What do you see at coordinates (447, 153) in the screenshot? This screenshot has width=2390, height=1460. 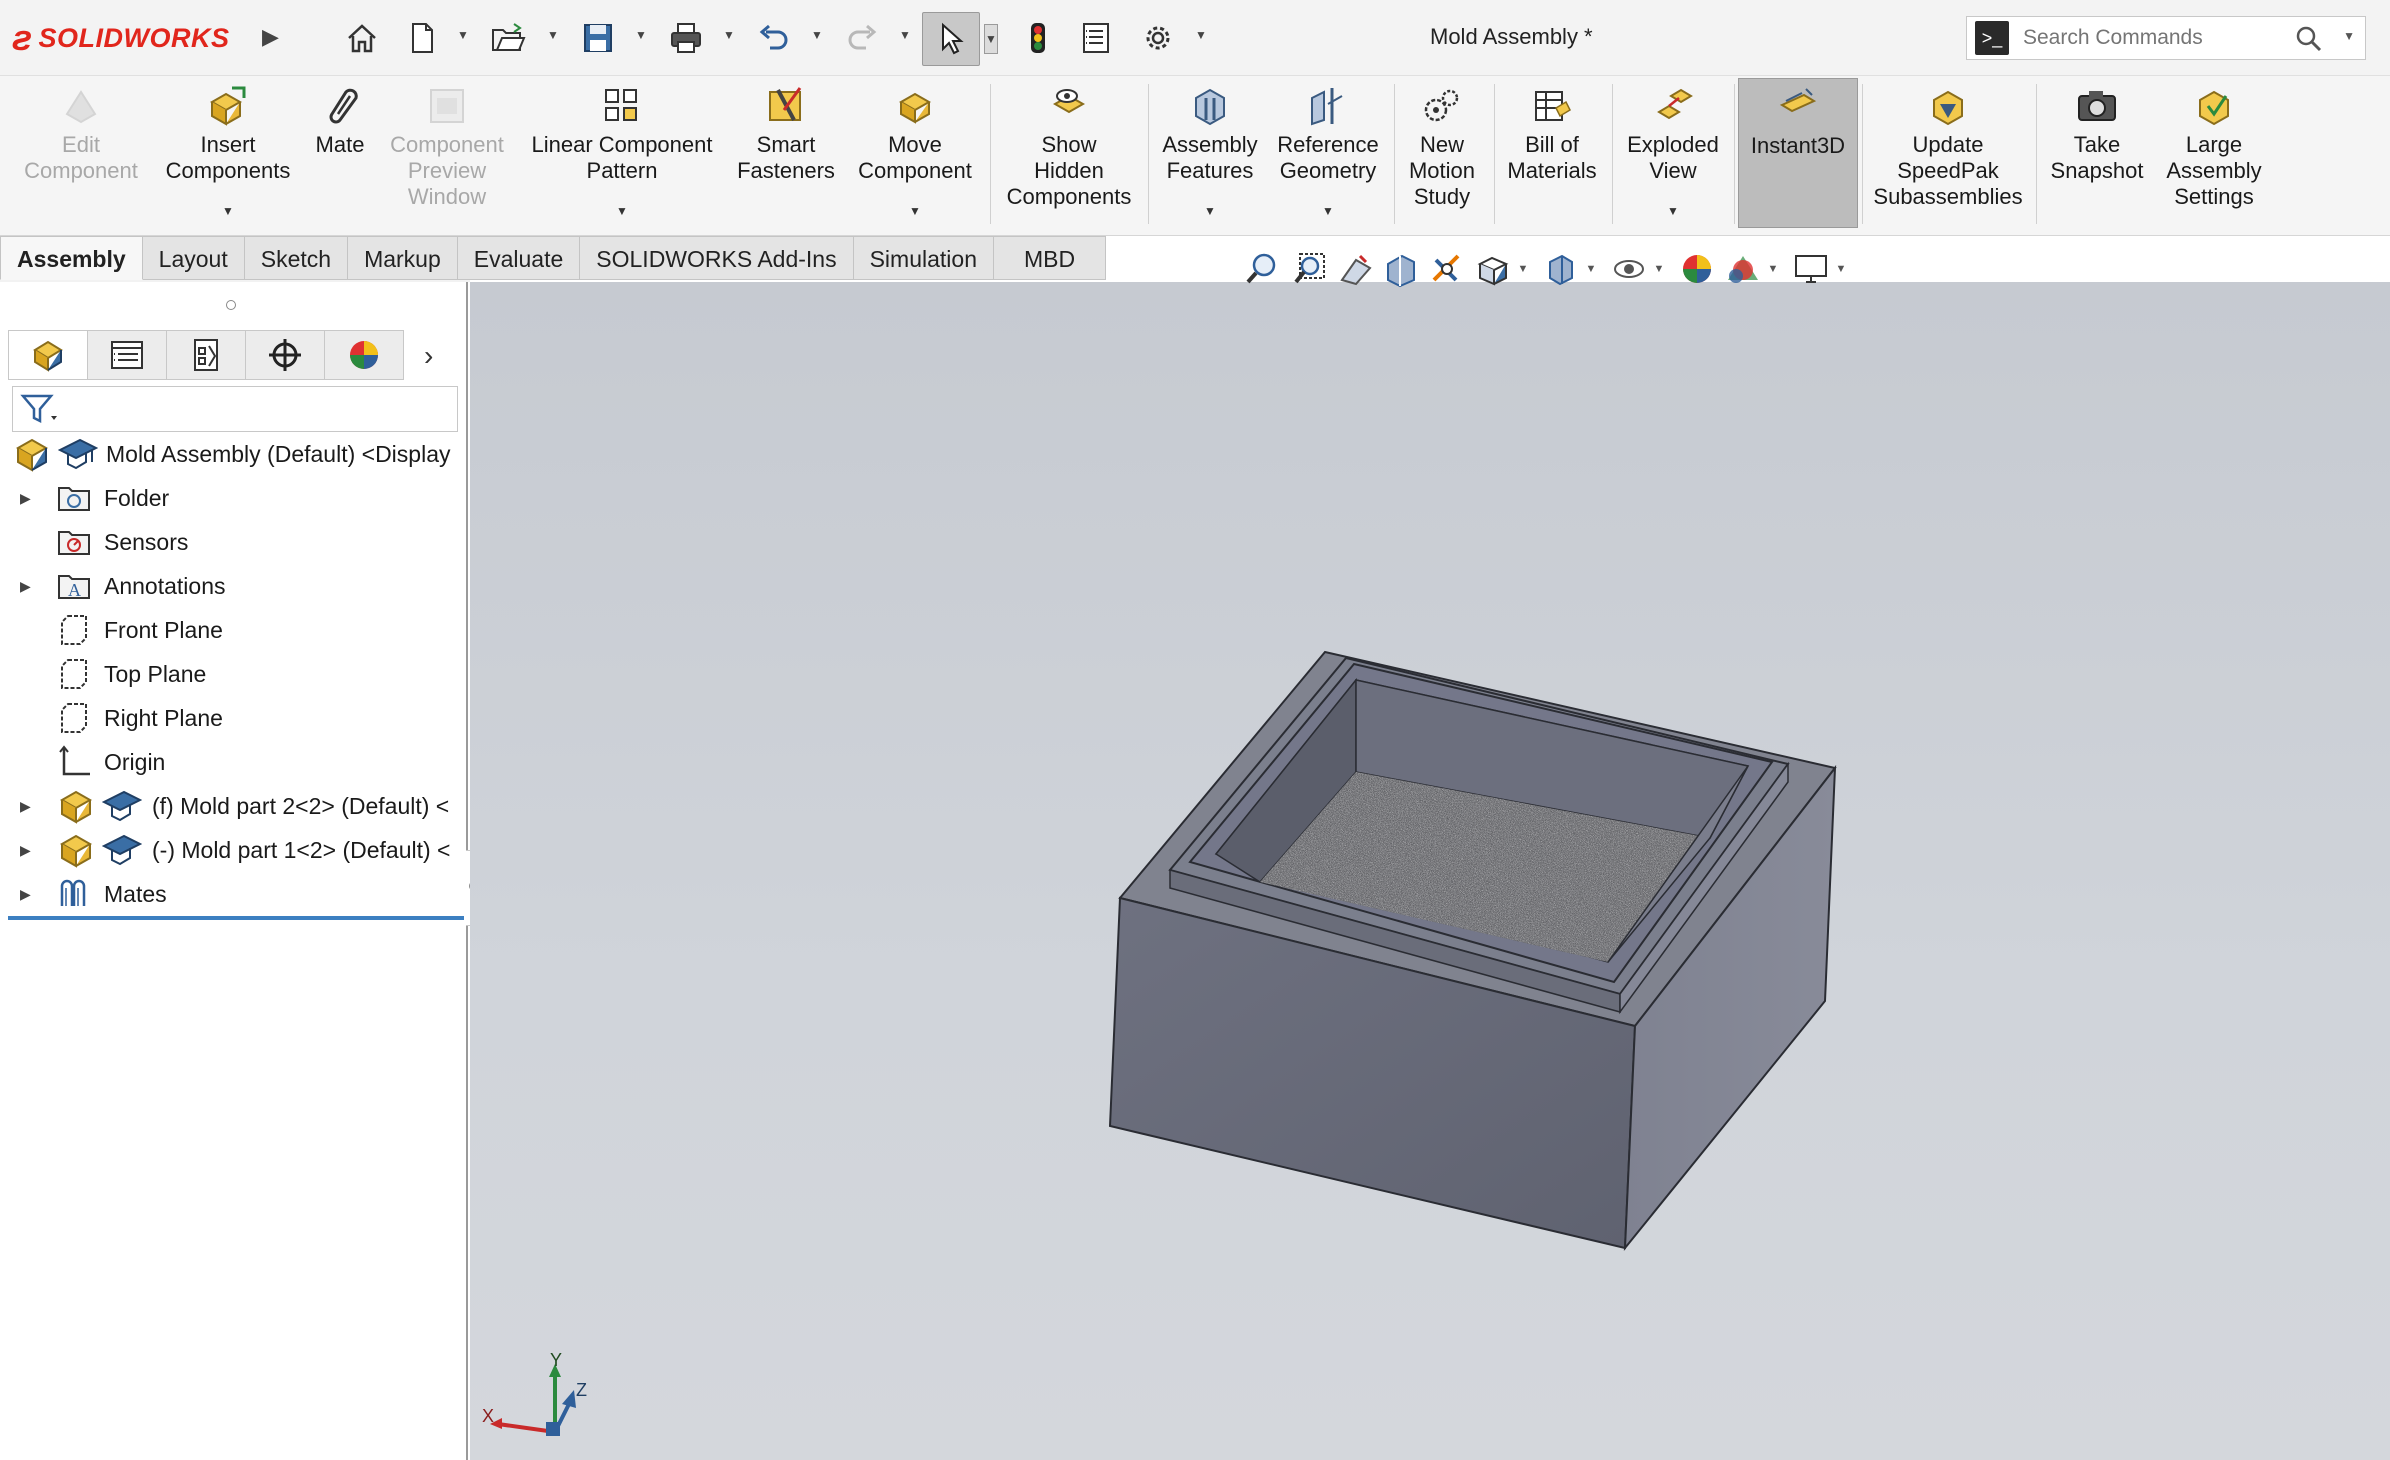 I see `component-preview-window-button: Component Preview Window` at bounding box center [447, 153].